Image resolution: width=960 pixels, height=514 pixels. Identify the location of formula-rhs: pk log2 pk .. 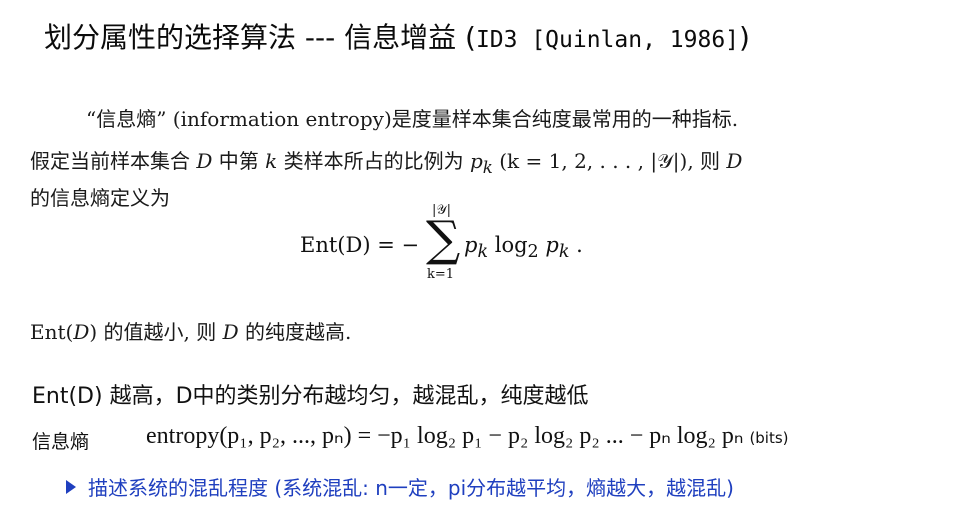
(523, 247).